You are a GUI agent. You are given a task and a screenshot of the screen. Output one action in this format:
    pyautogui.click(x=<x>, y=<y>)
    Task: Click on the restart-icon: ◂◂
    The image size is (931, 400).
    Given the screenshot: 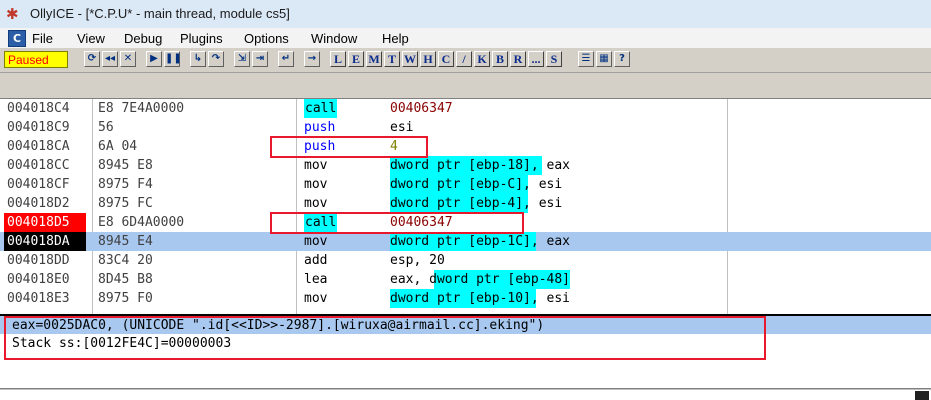 What is the action you would take?
    pyautogui.click(x=110, y=59)
    